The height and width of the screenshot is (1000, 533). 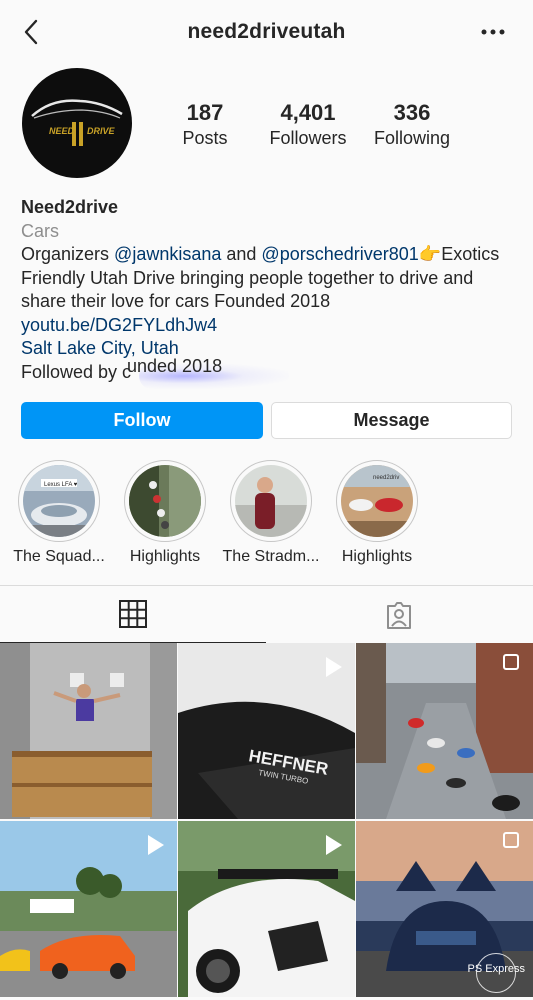 I want to click on bio-text: Organizers, so click(x=68, y=254).